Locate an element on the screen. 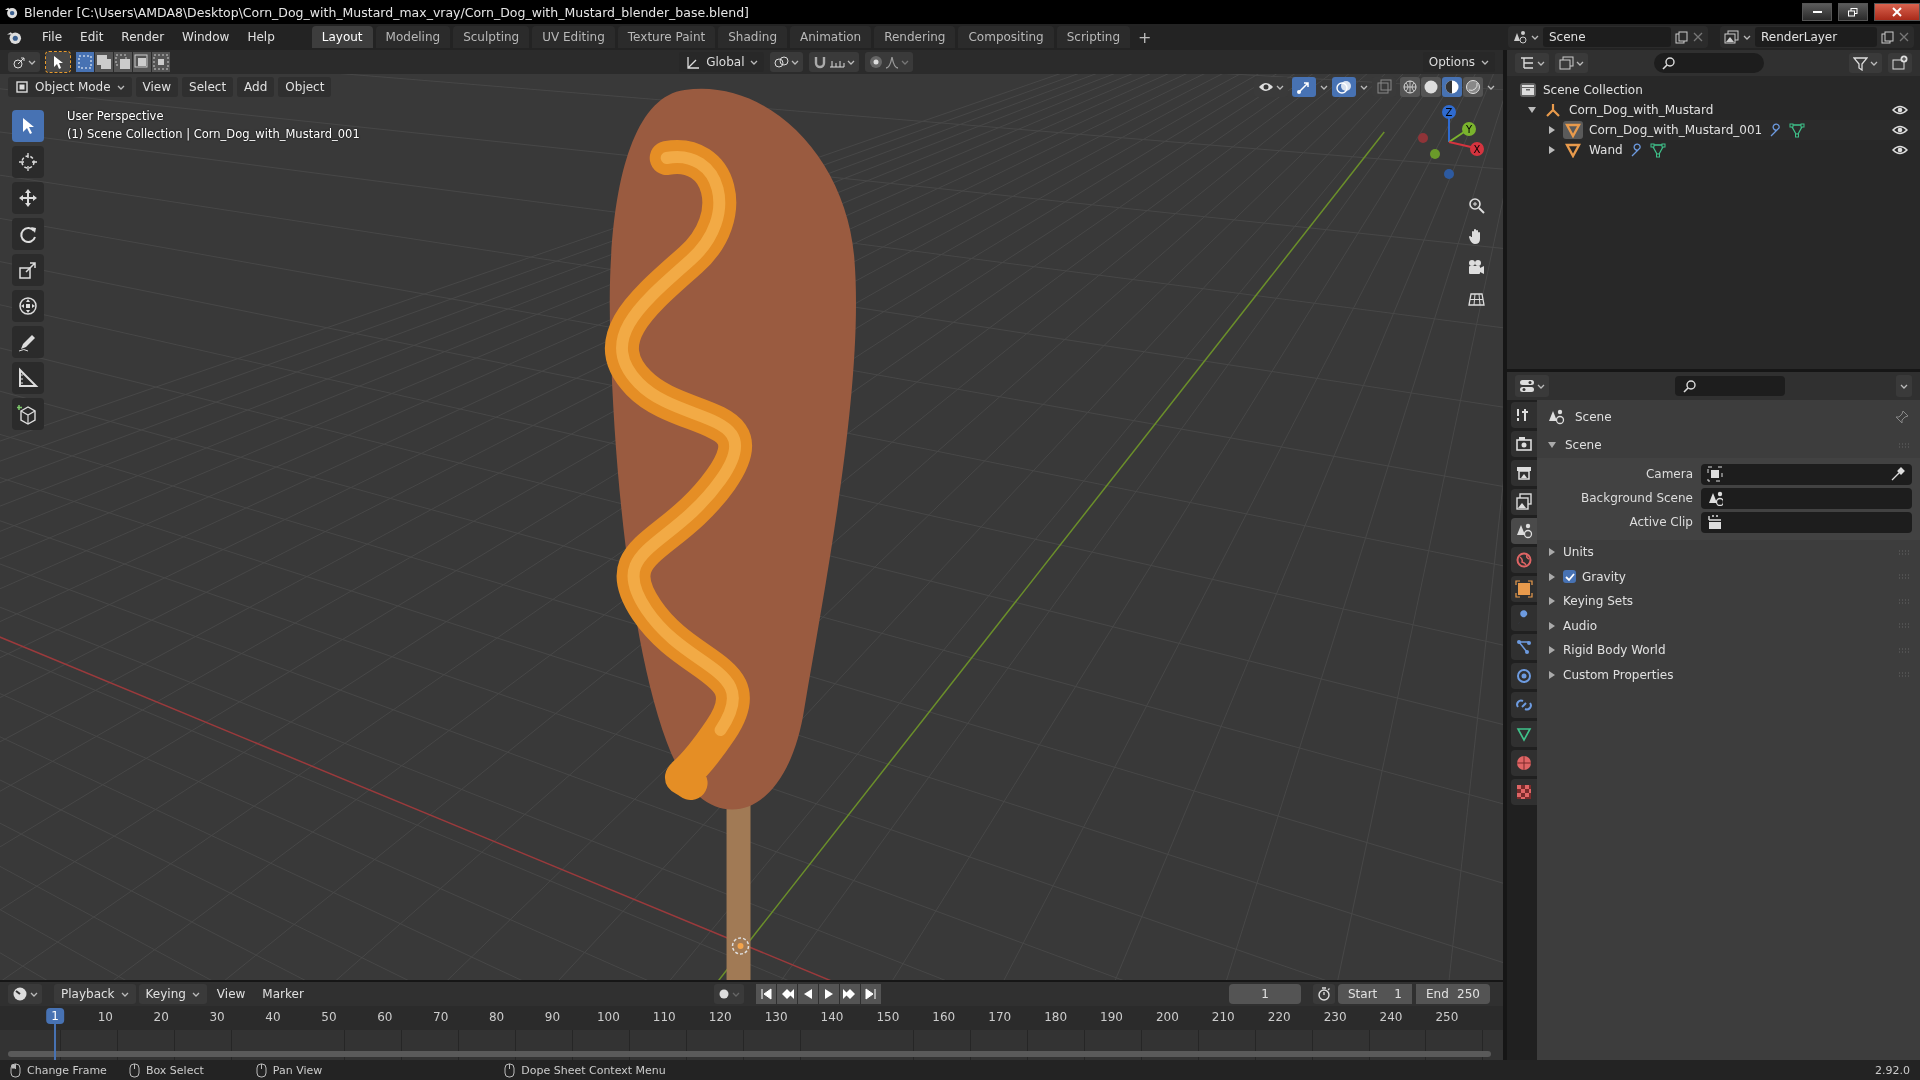  scene-field: Scene is located at coordinates (1607, 37).